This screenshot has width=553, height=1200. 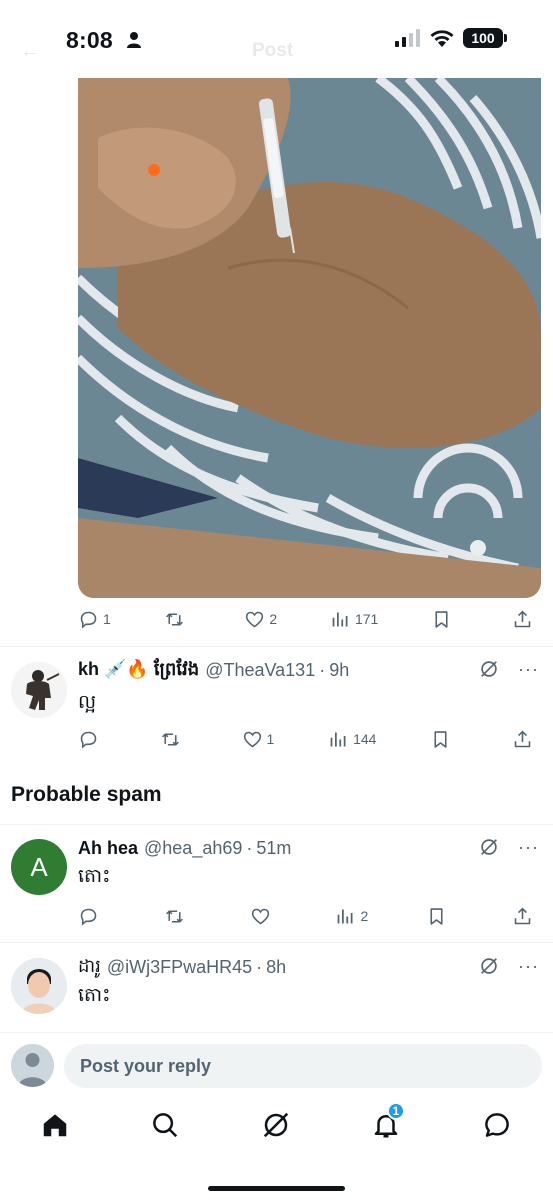 I want to click on section-title: Probable spam, so click(x=86, y=794).